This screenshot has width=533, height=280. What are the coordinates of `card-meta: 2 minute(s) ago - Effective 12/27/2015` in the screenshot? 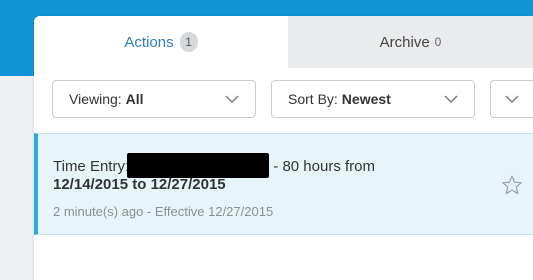 It's located at (163, 211).